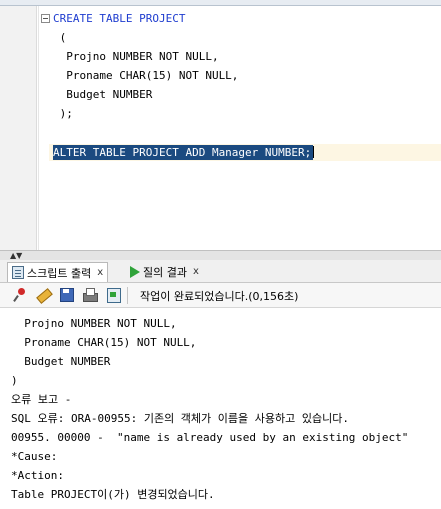 Image resolution: width=441 pixels, height=509 pixels. I want to click on save-icon, so click(67, 295).